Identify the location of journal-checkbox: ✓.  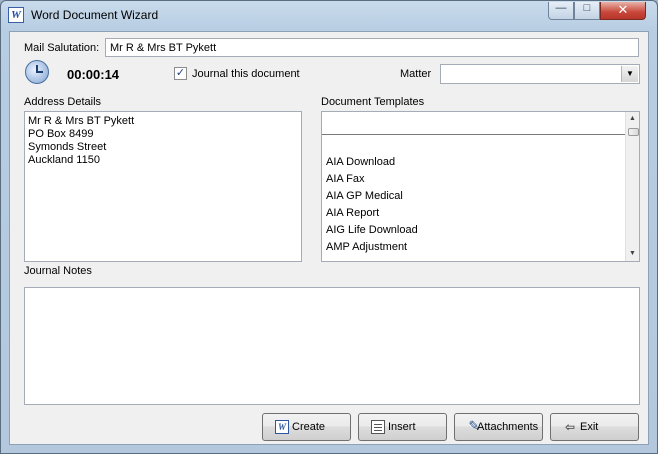
(180, 73).